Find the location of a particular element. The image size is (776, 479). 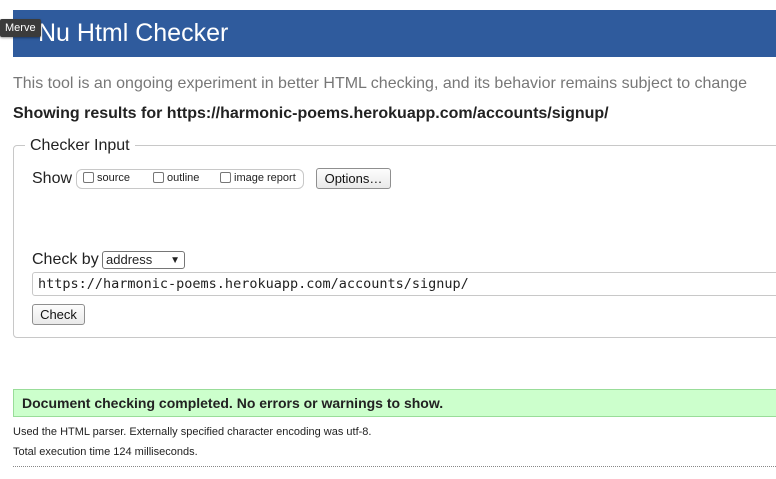

show-image-report-option: image report is located at coordinates (258, 178).